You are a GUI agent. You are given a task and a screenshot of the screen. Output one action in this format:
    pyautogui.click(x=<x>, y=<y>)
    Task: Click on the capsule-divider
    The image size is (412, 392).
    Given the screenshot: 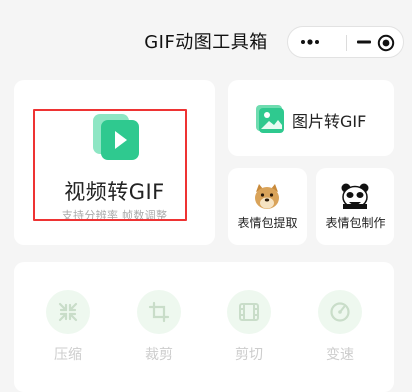 What is the action you would take?
    pyautogui.click(x=346, y=43)
    